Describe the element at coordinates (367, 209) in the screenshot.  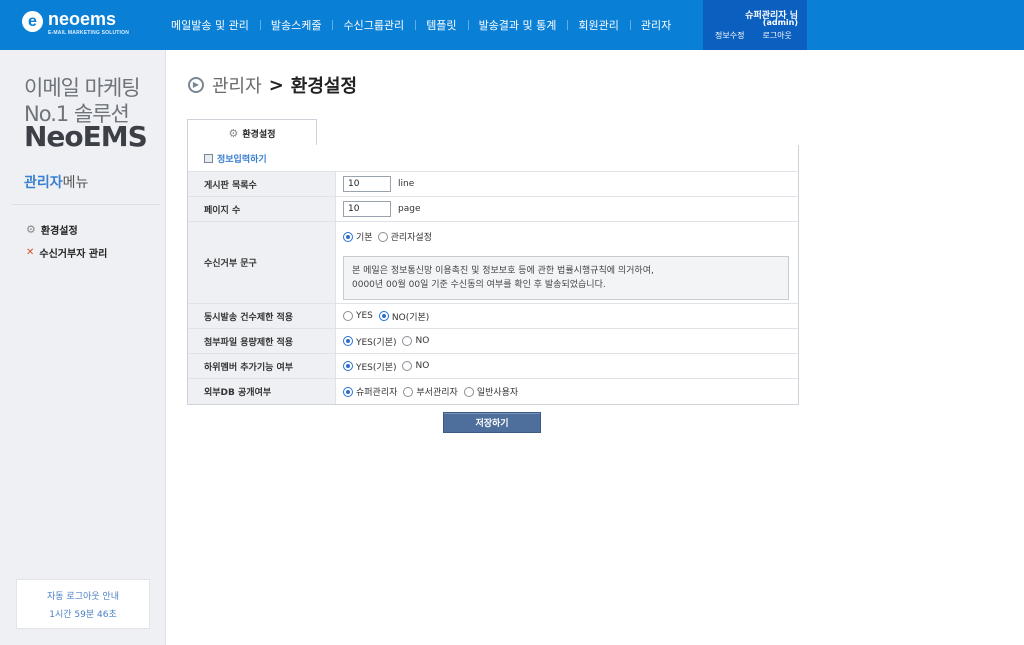
I see `page-count-input` at that location.